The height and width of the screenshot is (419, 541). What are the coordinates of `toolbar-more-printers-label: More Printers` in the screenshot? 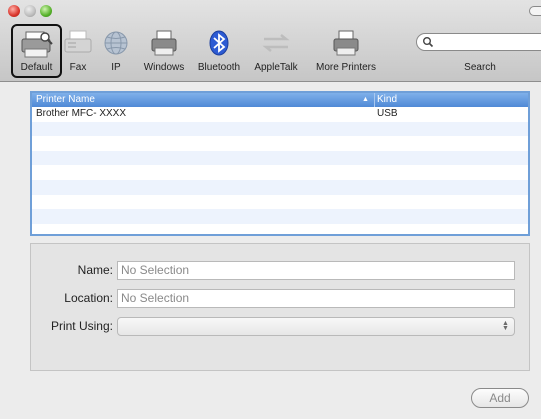 It's located at (345, 67).